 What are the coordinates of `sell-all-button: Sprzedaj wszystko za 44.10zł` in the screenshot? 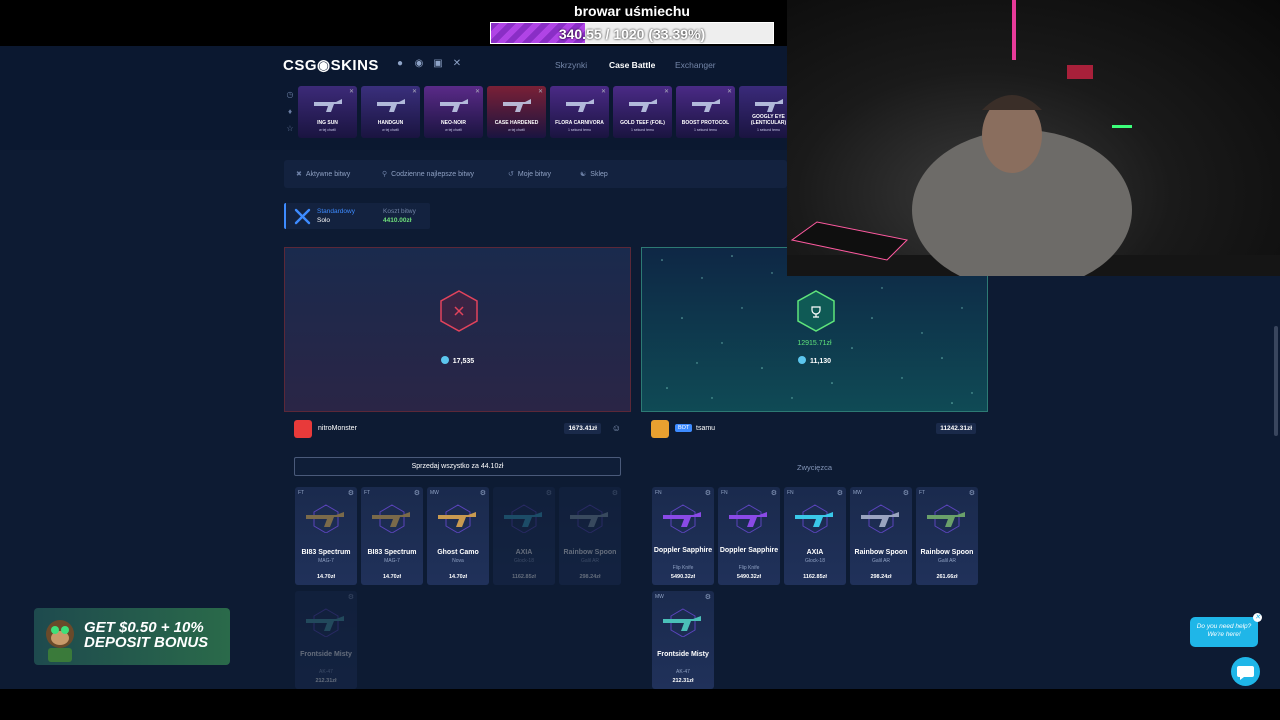 It's located at (457, 466).